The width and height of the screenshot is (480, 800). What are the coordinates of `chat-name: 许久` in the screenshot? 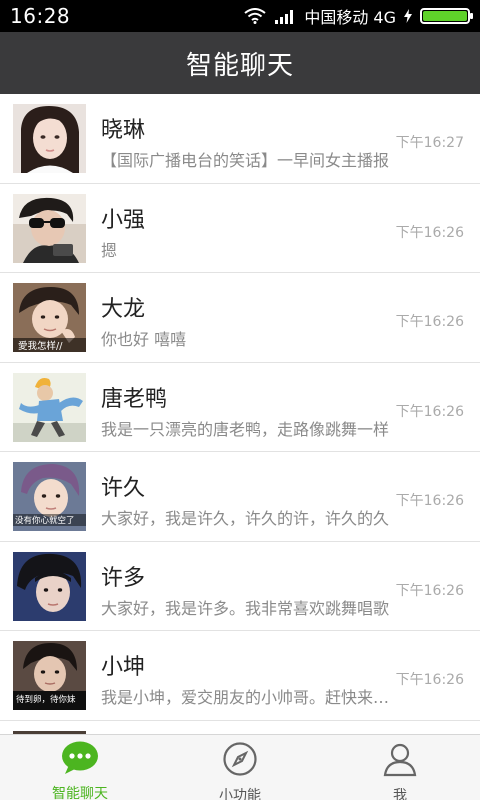 It's located at (123, 488).